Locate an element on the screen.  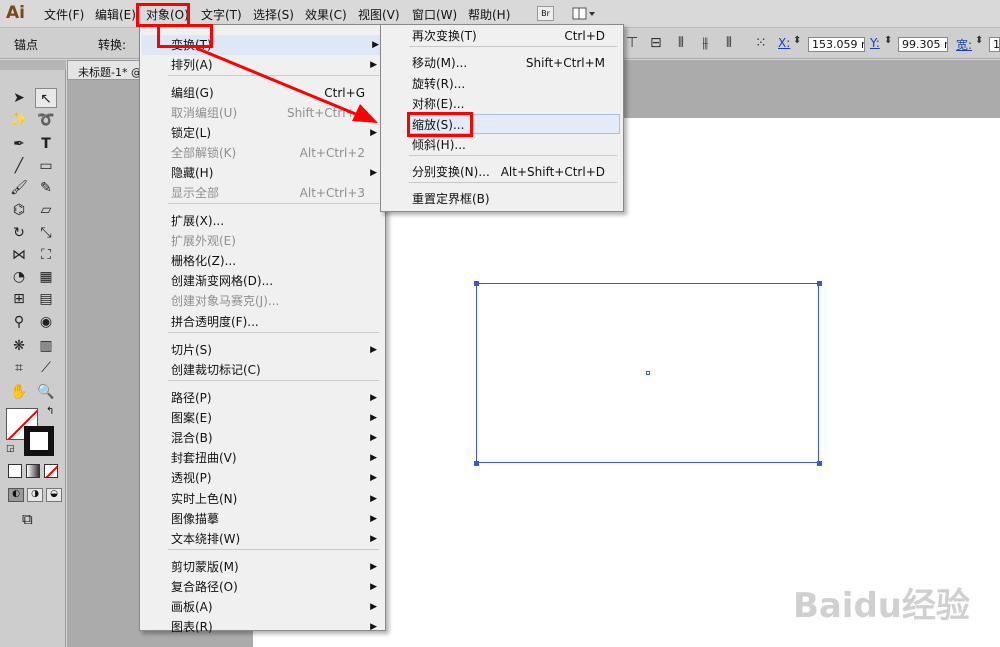
annotation-arrow is located at coordinates (286, 84).